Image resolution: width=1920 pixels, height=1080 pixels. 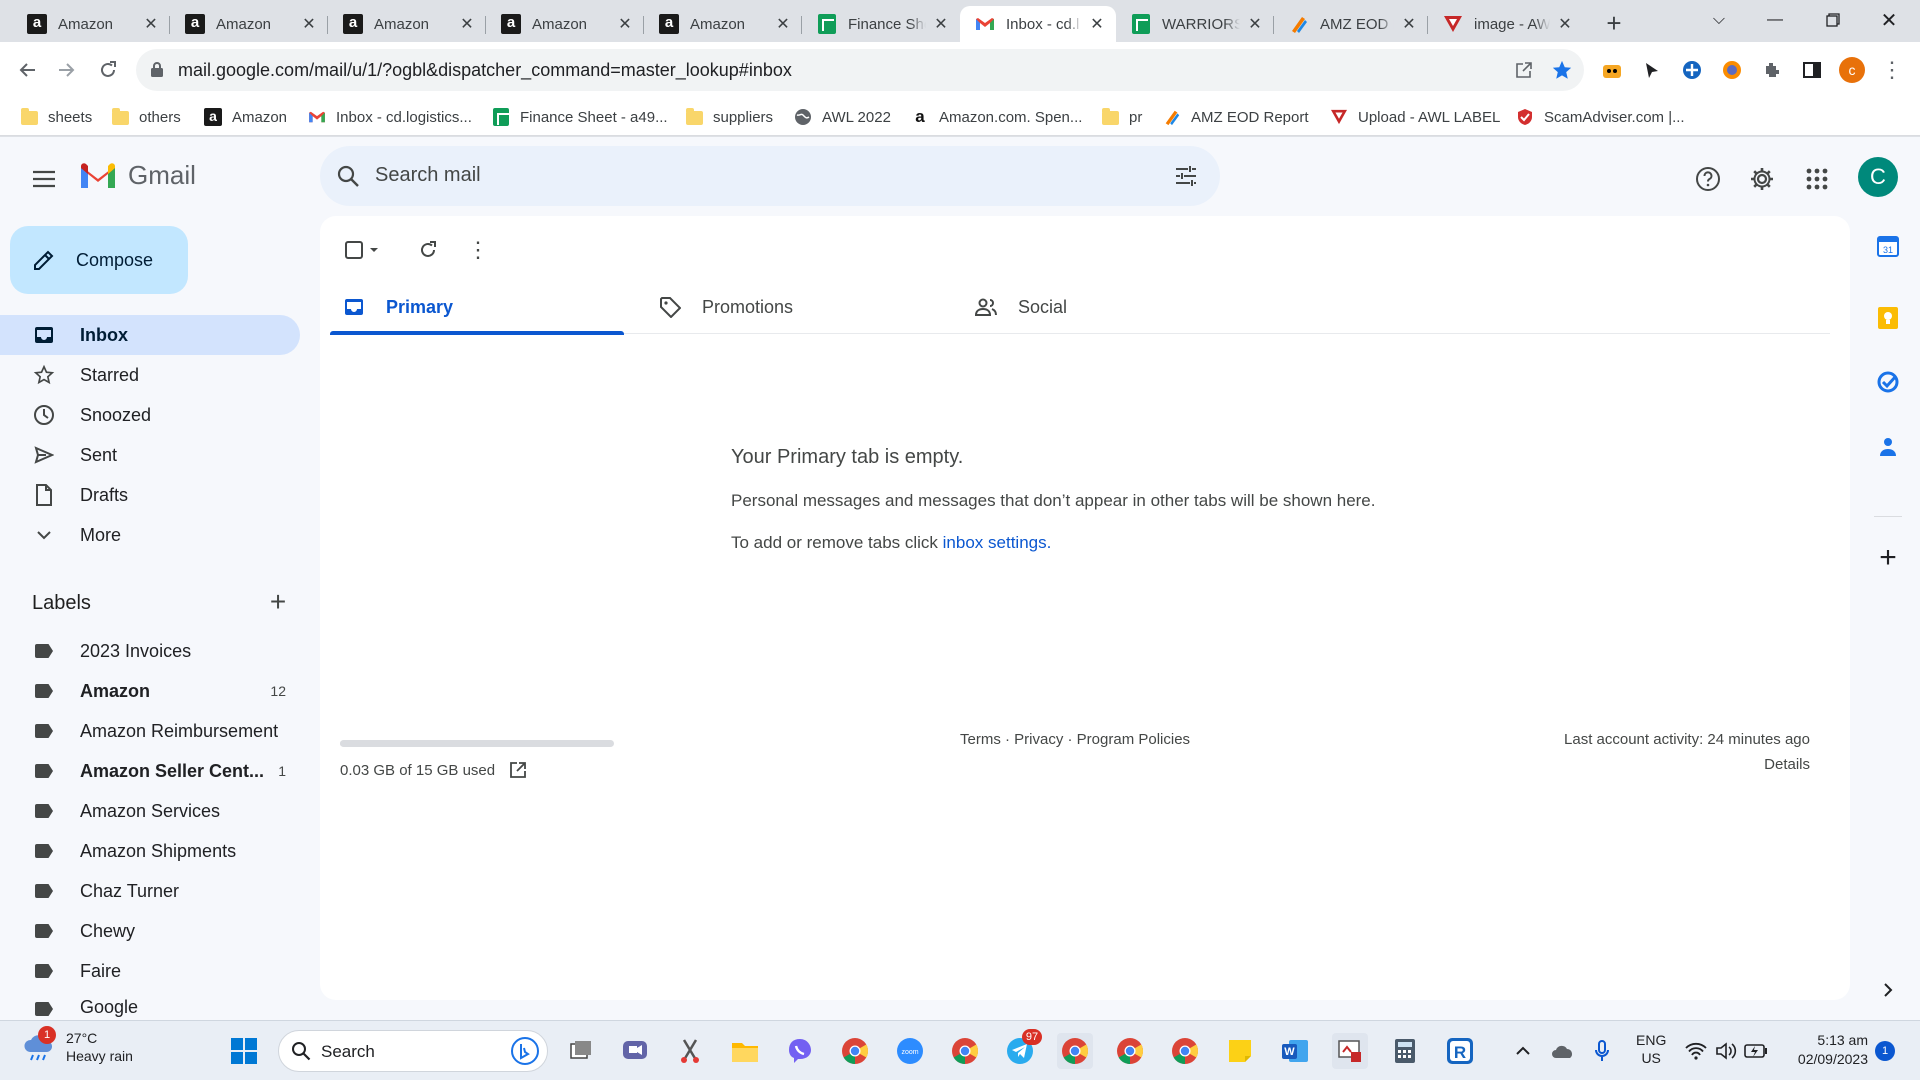 I want to click on label-item: Amazon 12, so click(x=150, y=691).